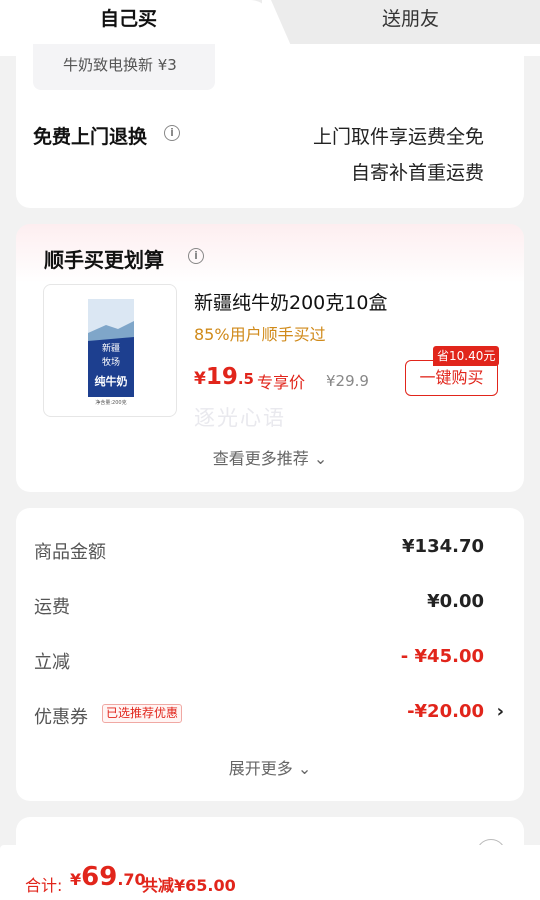 This screenshot has height=900, width=540. I want to click on coupon-tag: 已选推荐优惠, so click(142, 713).